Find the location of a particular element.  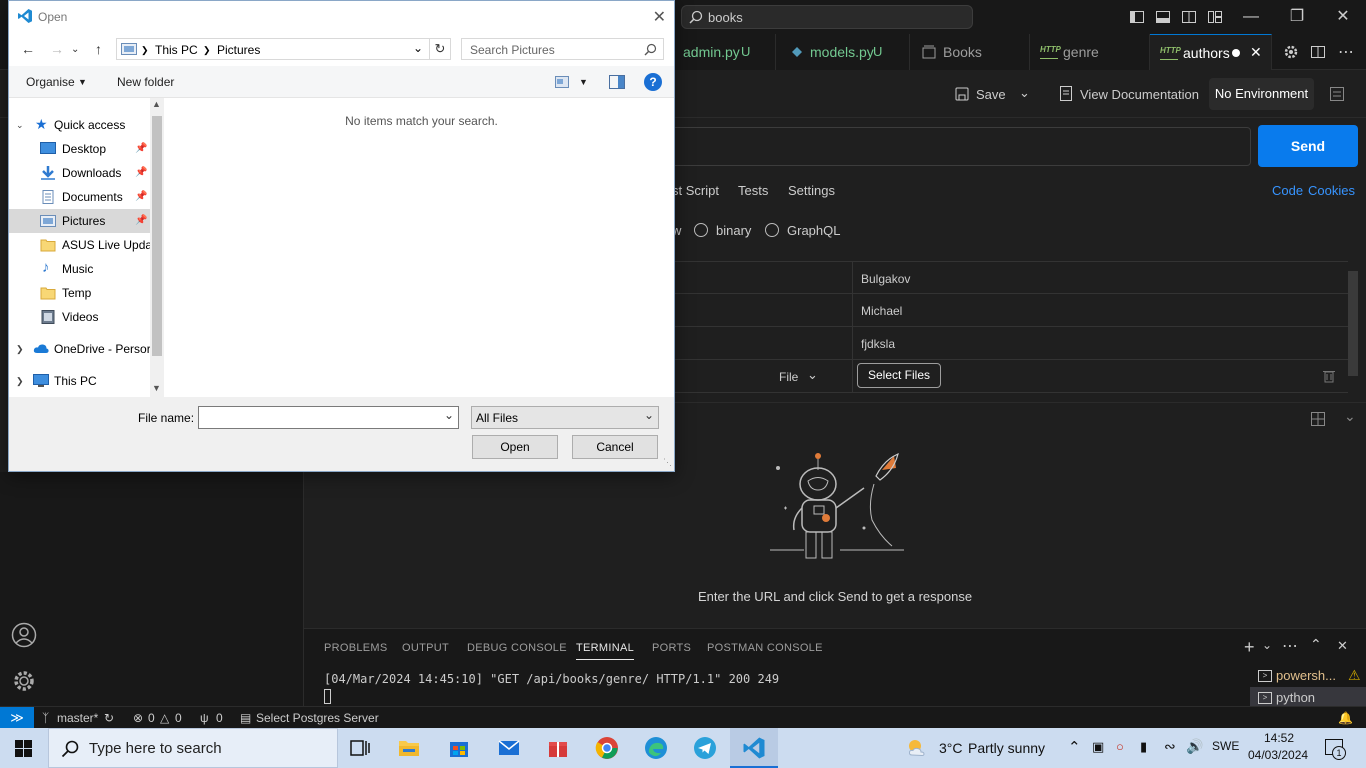

toggle-sidebar-icon is located at coordinates (1137, 17).